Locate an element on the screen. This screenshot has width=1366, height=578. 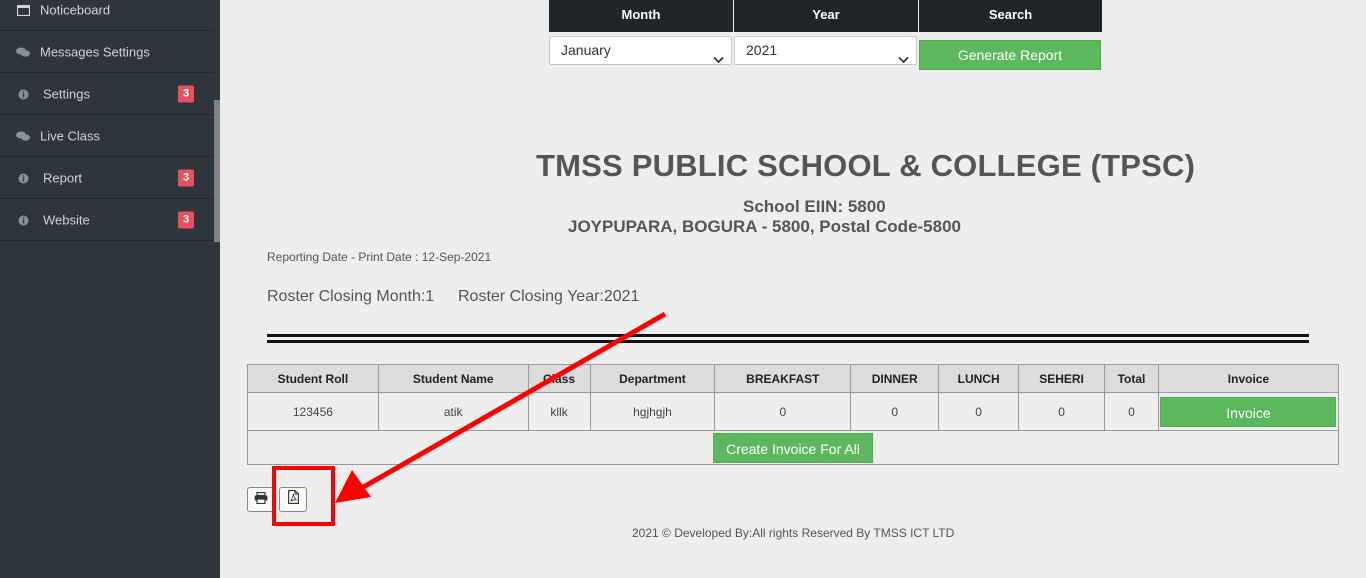
month-header: Month is located at coordinates (641, 16).